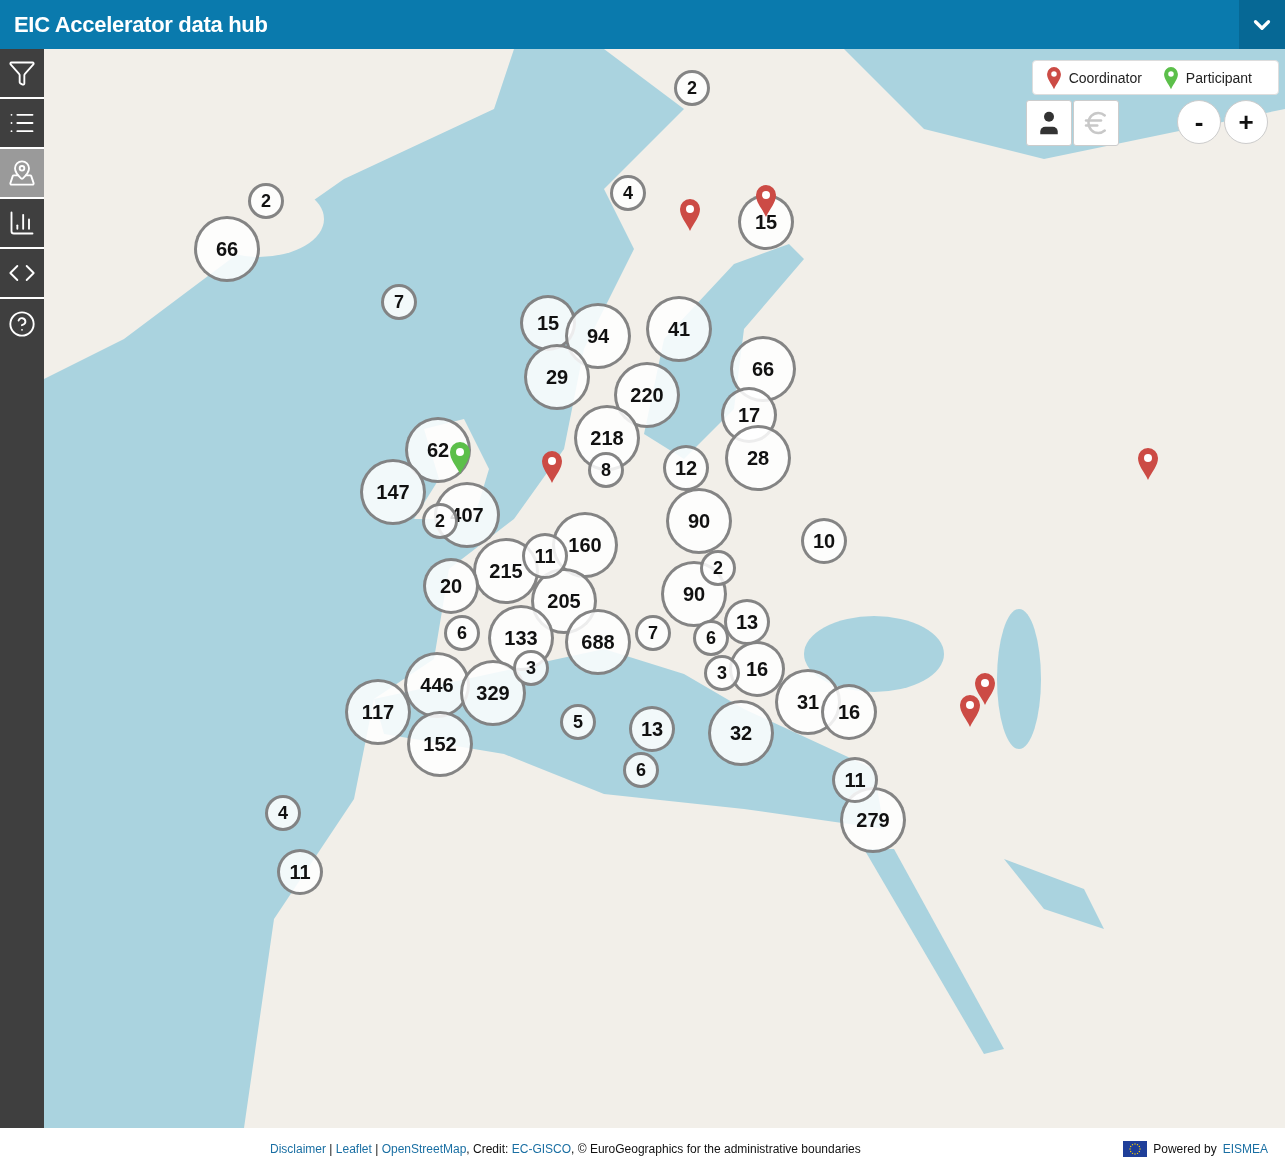  Describe the element at coordinates (1135, 1149) in the screenshot. I see `flag-icon` at that location.